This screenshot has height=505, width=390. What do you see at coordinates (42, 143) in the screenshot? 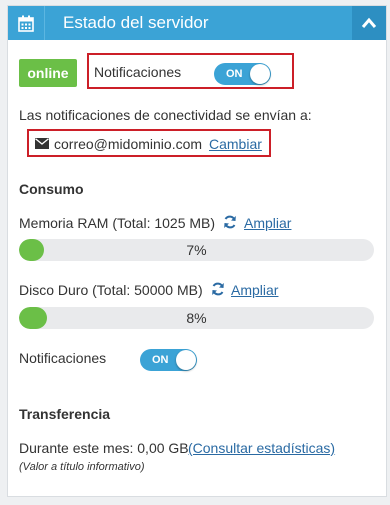
I see `envelope-icon` at bounding box center [42, 143].